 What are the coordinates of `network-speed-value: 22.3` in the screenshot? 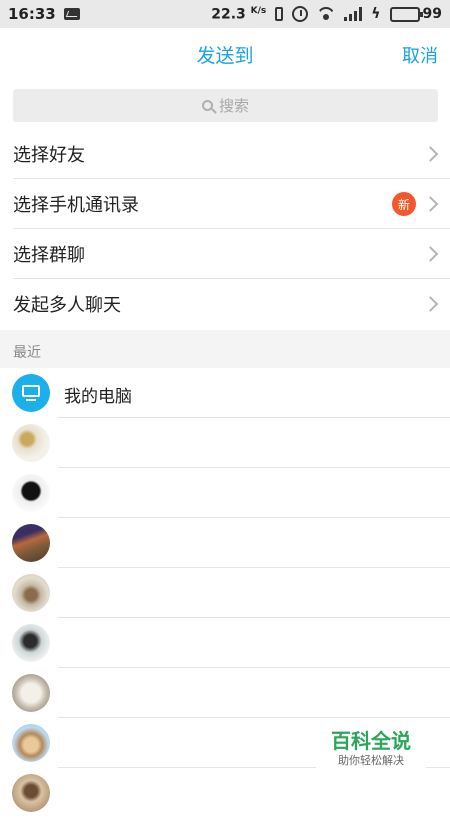 It's located at (228, 14).